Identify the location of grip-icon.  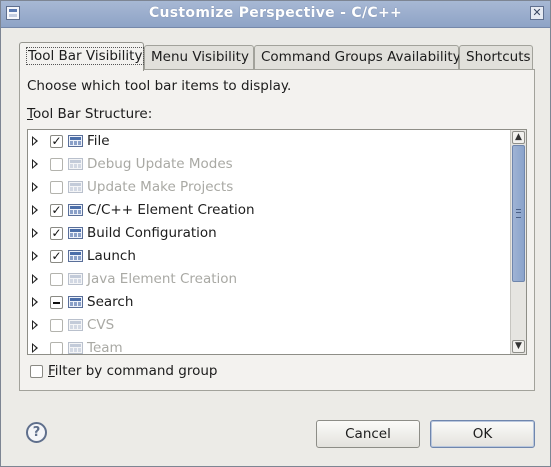
(518, 213).